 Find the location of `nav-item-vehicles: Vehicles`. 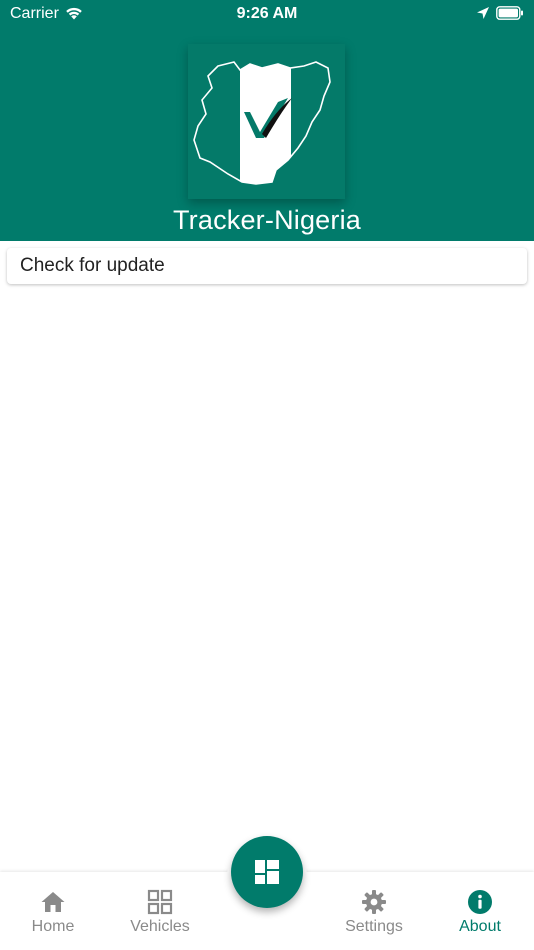

nav-item-vehicles: Vehicles is located at coordinates (160, 907).